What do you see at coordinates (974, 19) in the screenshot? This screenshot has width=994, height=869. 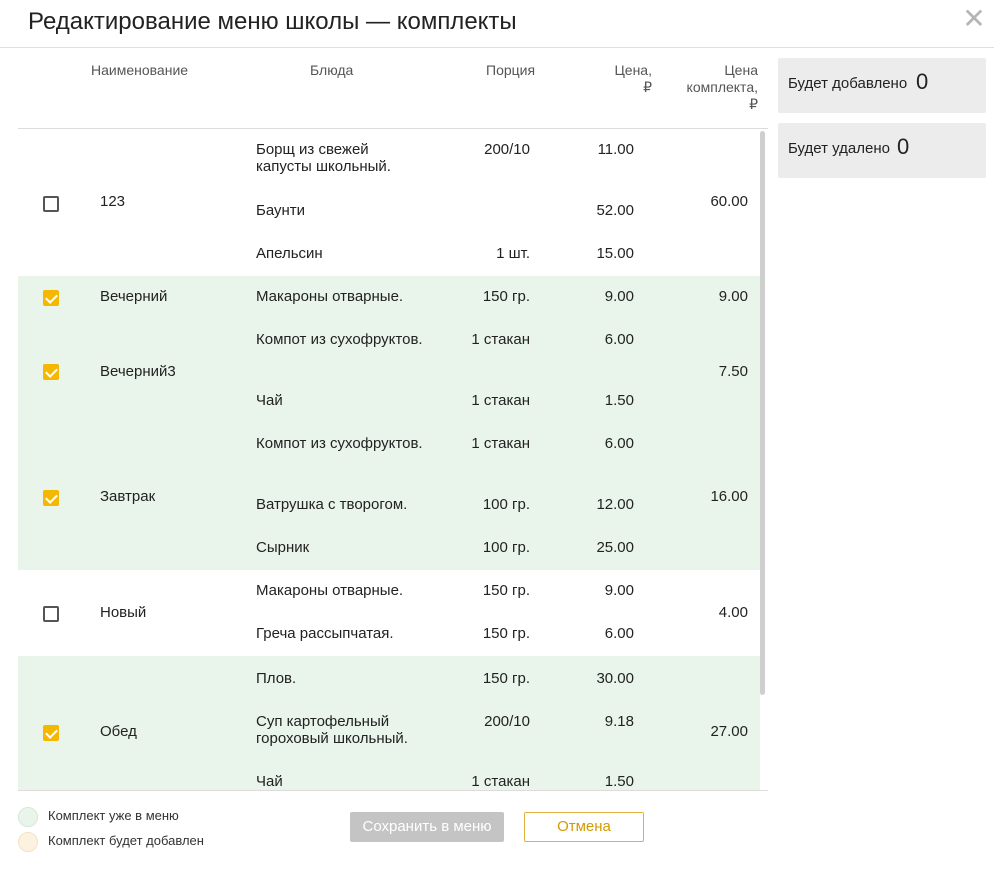 I see `close-icon: ✕` at bounding box center [974, 19].